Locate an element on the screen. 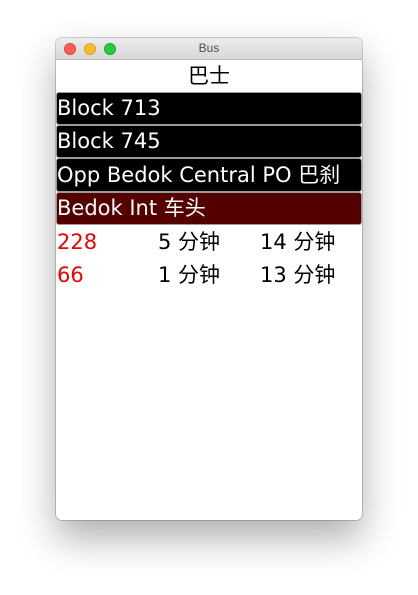 The width and height of the screenshot is (418, 595). subsequent-arrival: 13 分钟 is located at coordinates (298, 275).